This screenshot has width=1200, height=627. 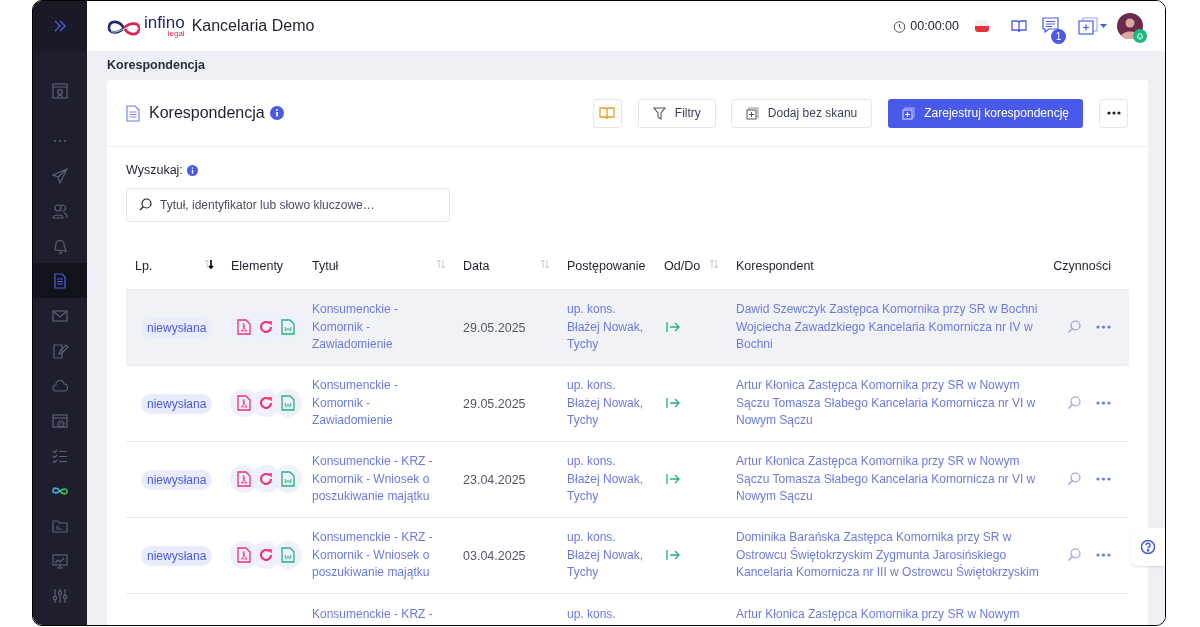 I want to click on dots-icon, so click(x=60, y=140).